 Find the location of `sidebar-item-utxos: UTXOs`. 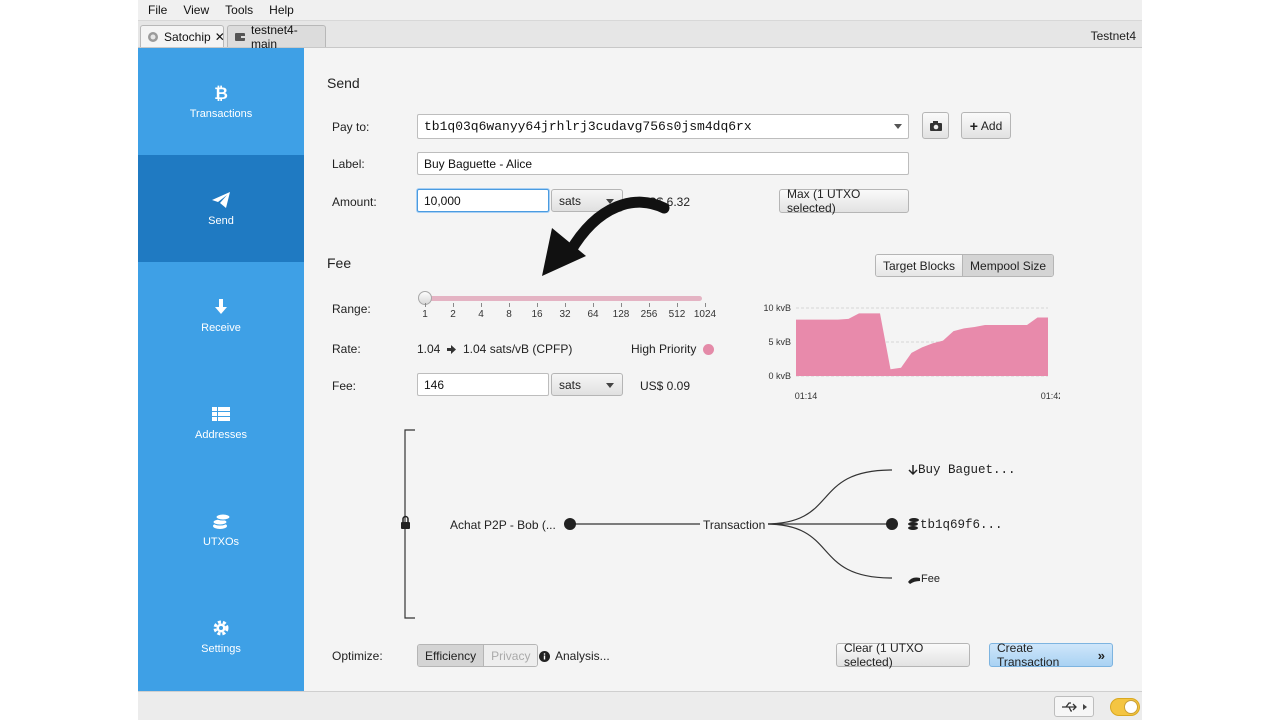

sidebar-item-utxos: UTXOs is located at coordinates (221, 529).